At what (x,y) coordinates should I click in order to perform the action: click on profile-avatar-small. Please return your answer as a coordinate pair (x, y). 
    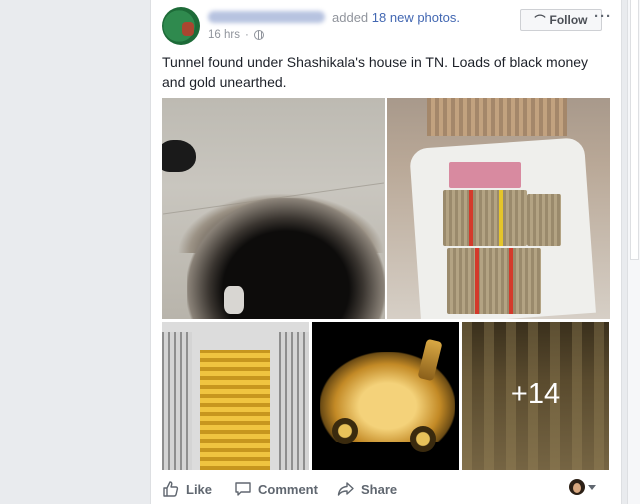
    Looking at the image, I should click on (577, 487).